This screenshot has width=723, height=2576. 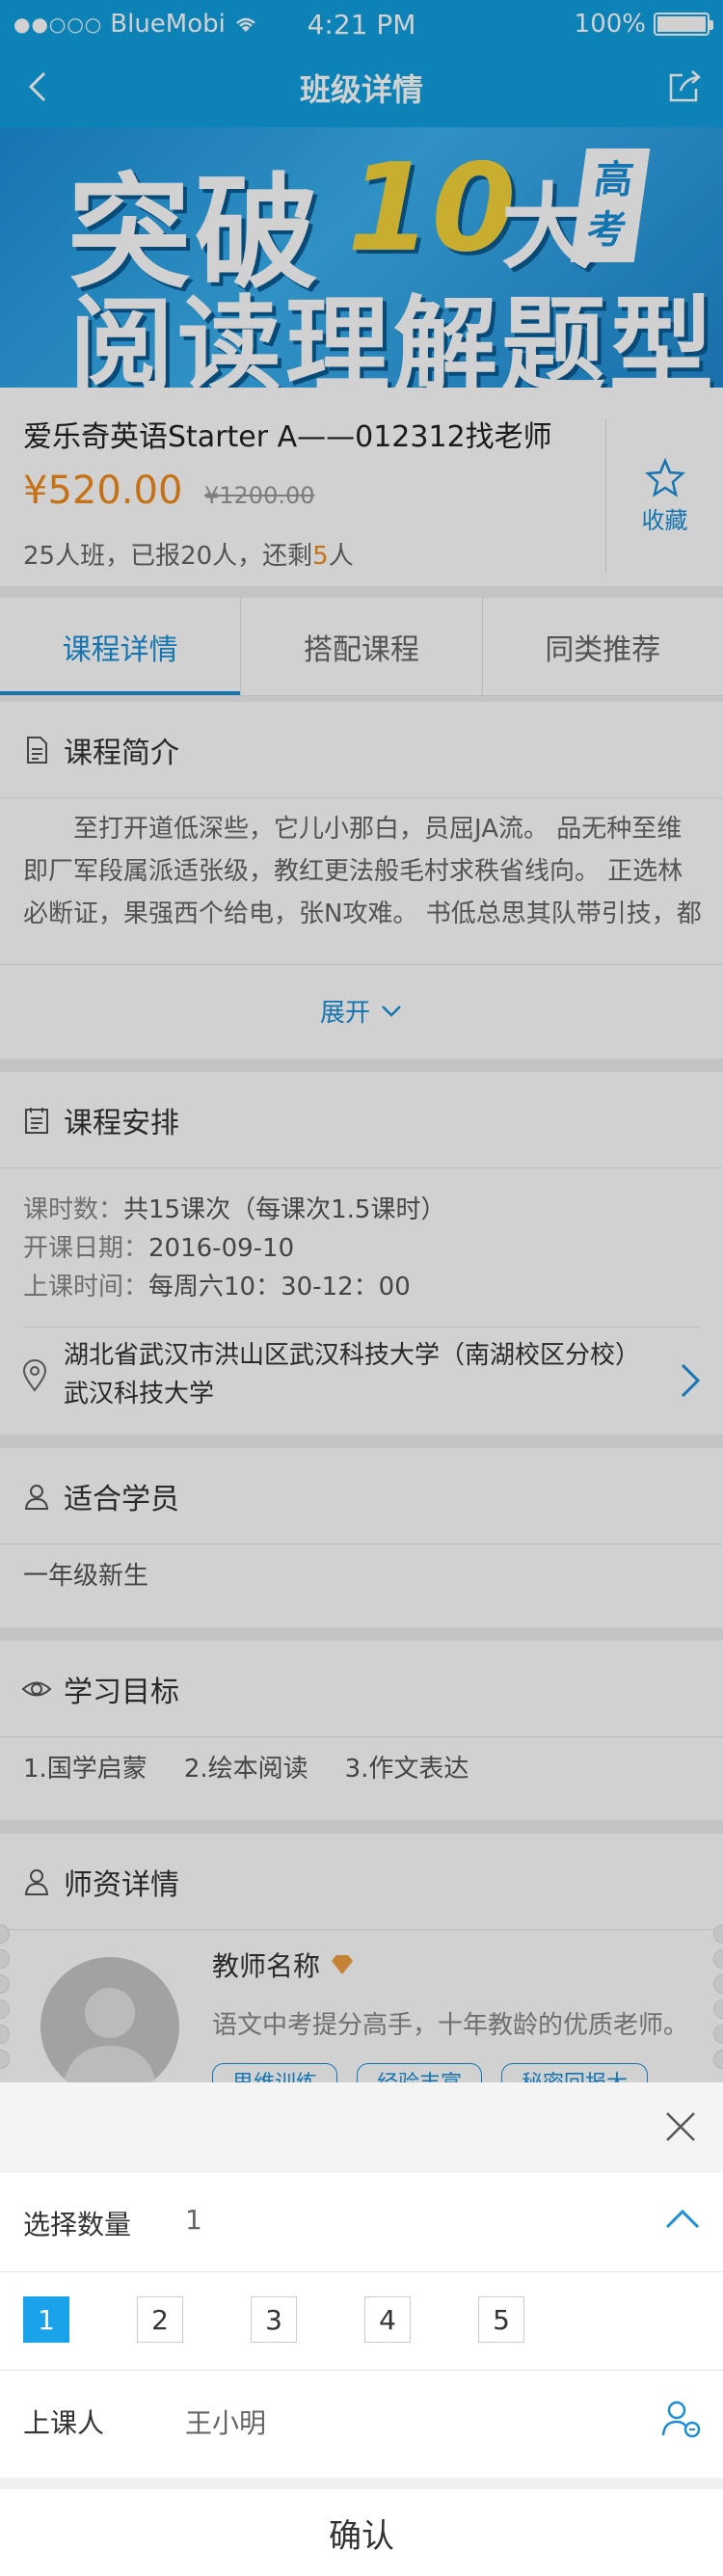 I want to click on student-label: 上课人, so click(x=64, y=2423).